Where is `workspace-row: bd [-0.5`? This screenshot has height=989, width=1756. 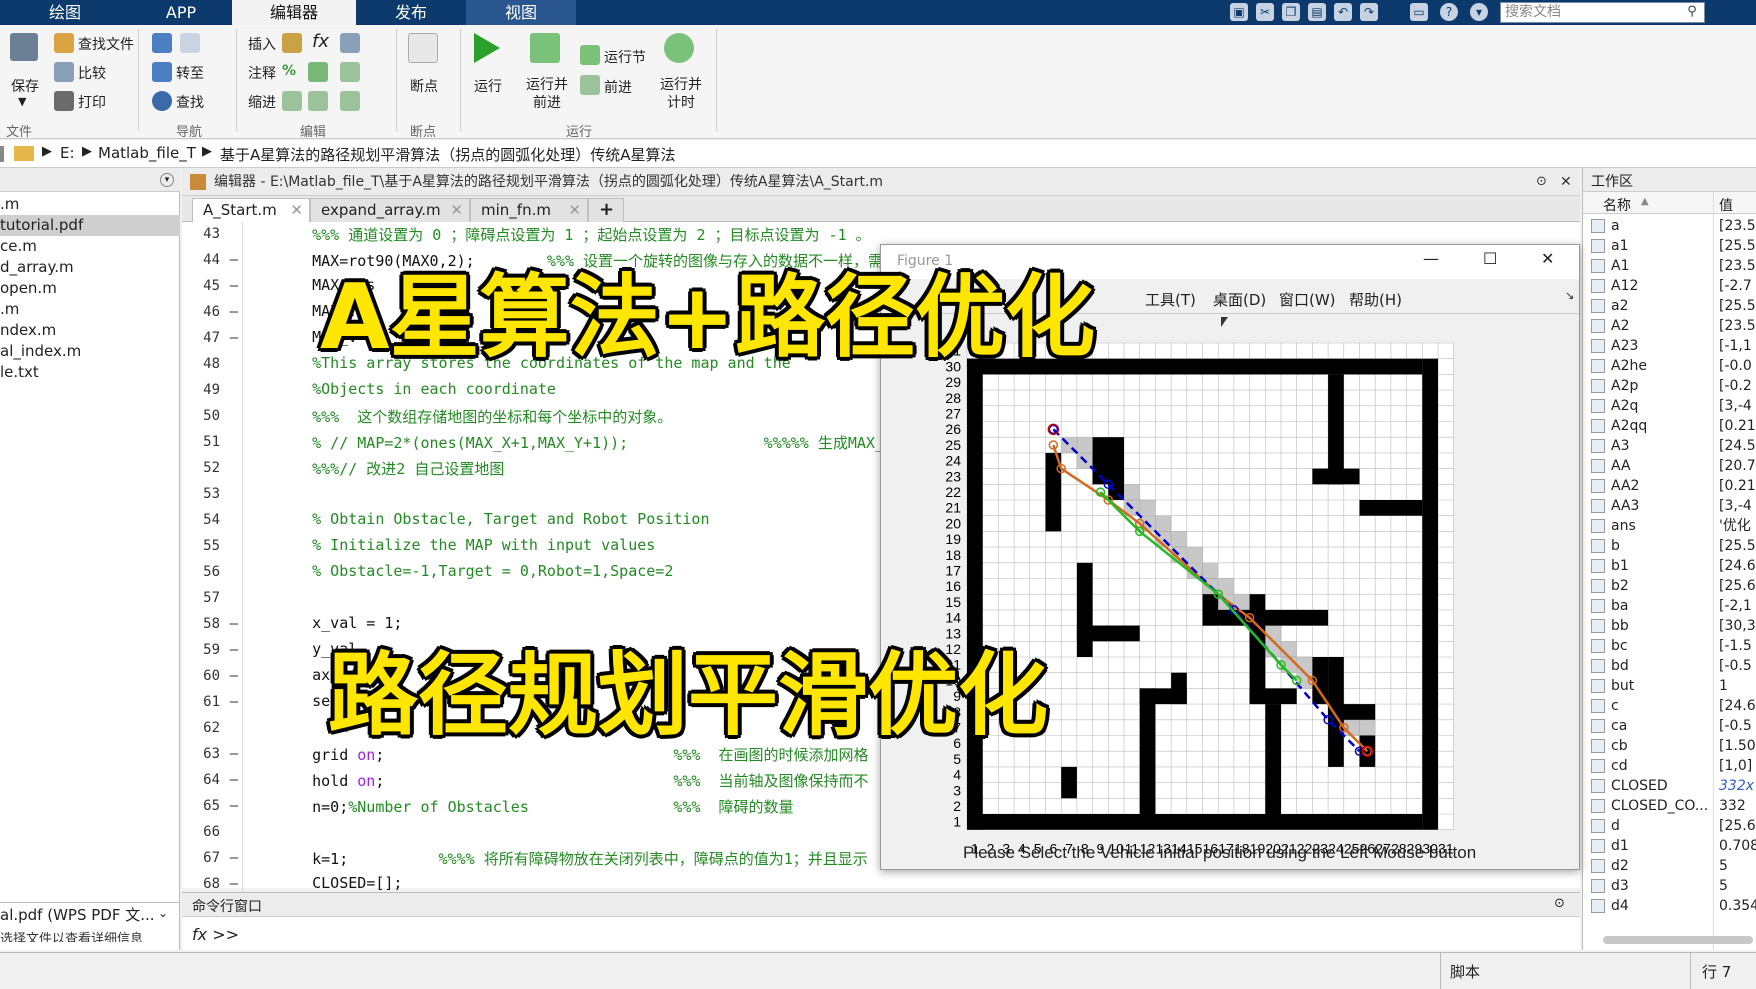 workspace-row: bd [-0.5 is located at coordinates (1669, 666).